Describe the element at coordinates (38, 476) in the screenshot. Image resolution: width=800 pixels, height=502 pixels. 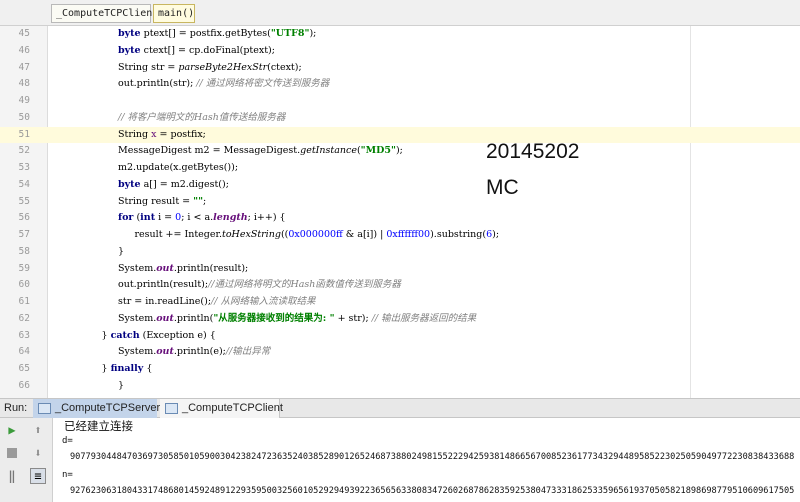
I see `soft-wrap-icon: ≡` at that location.